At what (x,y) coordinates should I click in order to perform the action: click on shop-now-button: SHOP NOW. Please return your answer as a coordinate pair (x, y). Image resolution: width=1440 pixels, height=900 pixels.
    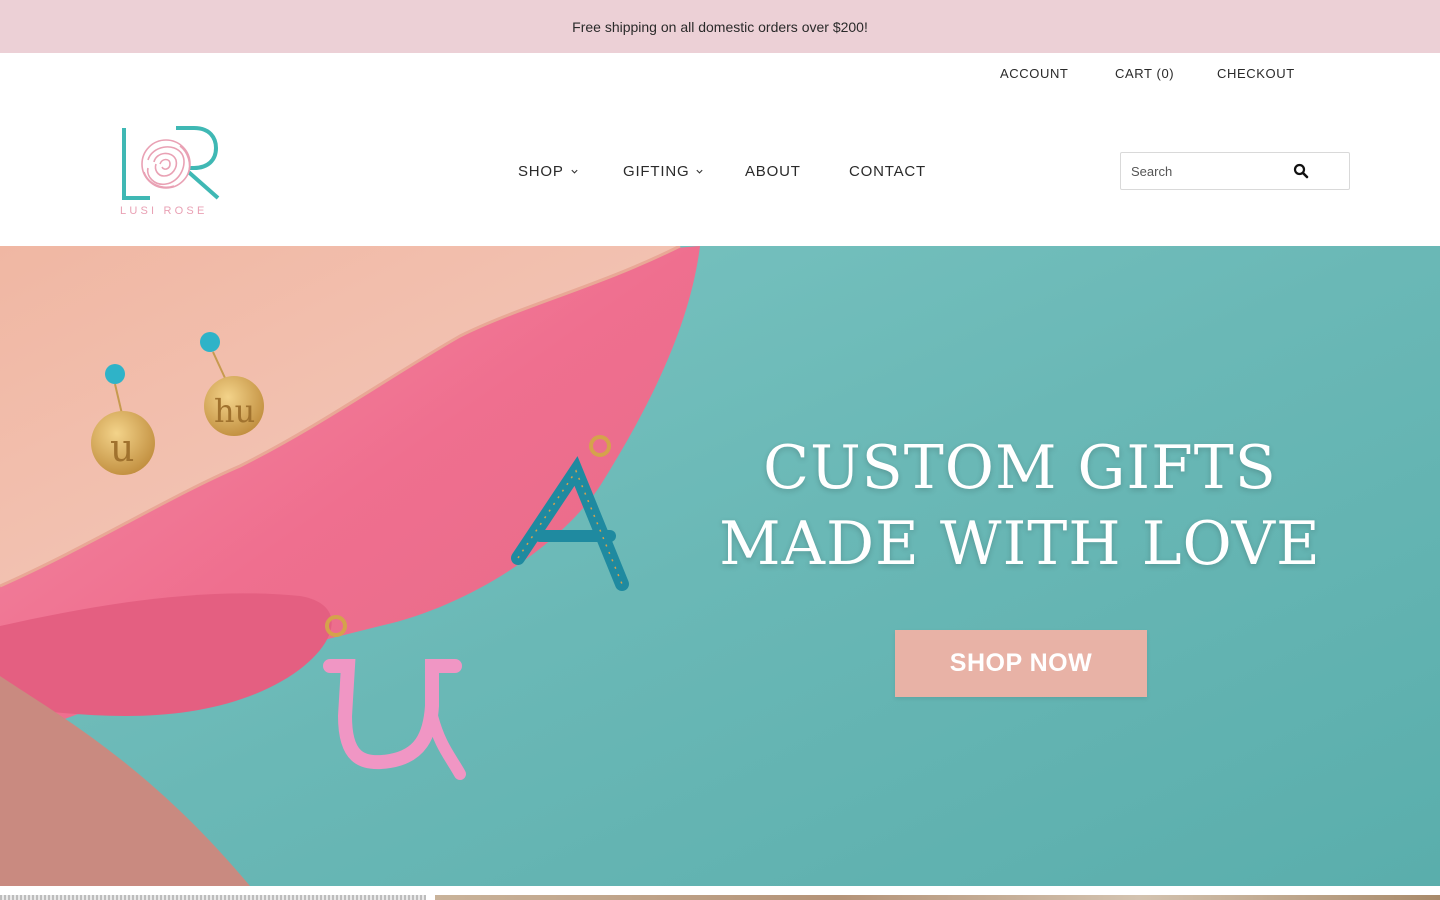
    Looking at the image, I should click on (1021, 663).